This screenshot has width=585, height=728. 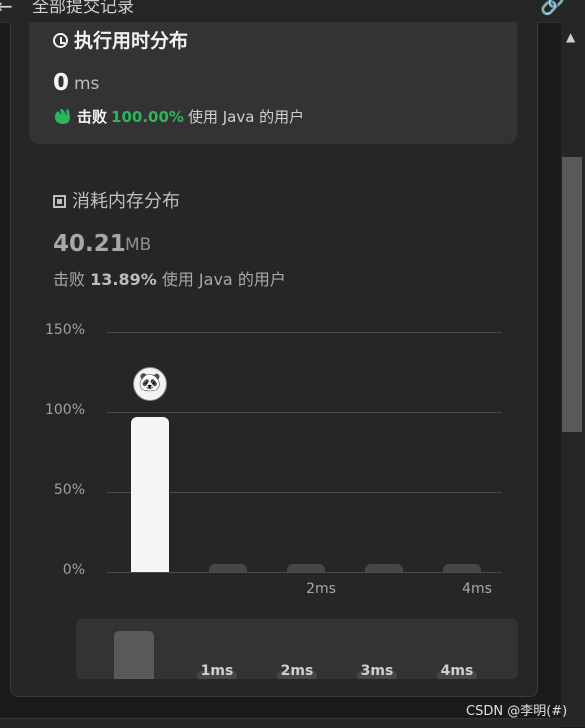 I want to click on chart-range-selector: 1ms 2ms 3ms 4ms, so click(x=297, y=649).